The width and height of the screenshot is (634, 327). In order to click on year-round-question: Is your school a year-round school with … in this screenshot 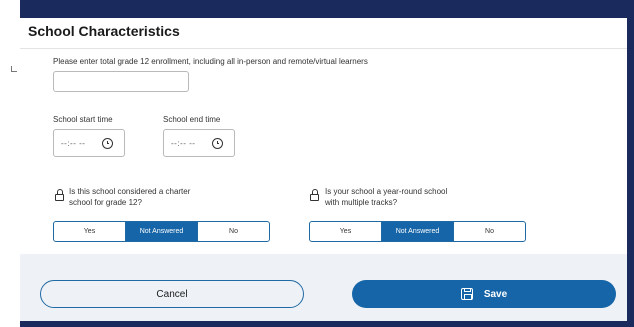, I will do `click(386, 197)`.